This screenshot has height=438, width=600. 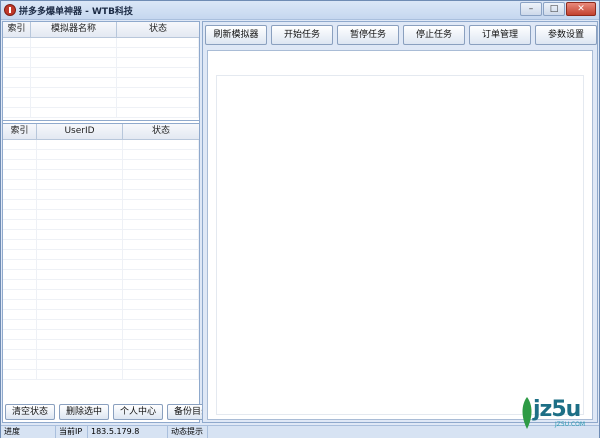 What do you see at coordinates (531, 9) in the screenshot?
I see `minimize-button: –` at bounding box center [531, 9].